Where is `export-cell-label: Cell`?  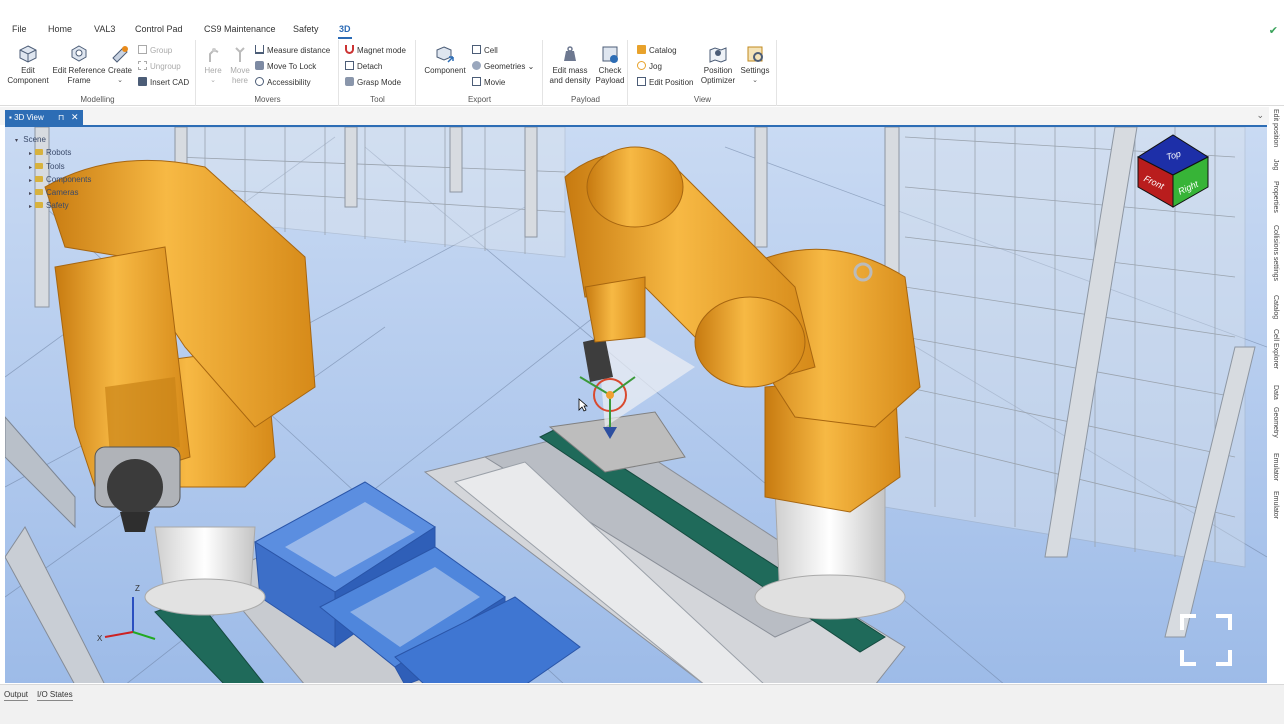
export-cell-label: Cell is located at coordinates (491, 50).